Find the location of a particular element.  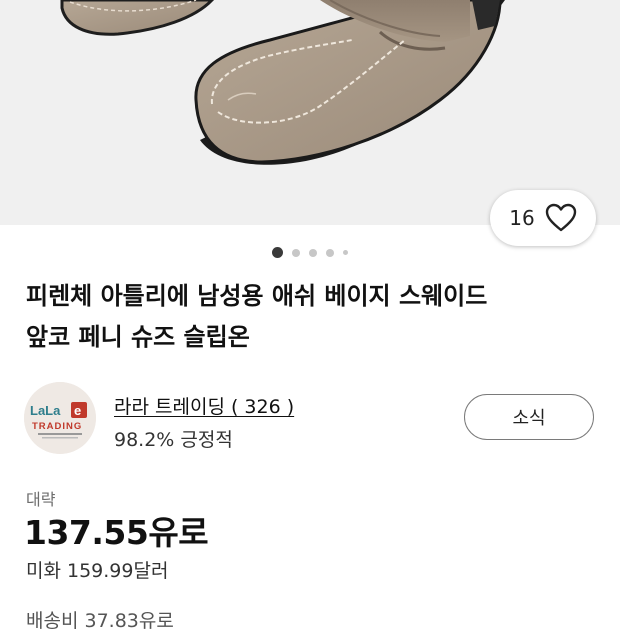

seller-logo-text: LaLa is located at coordinates (45, 410).